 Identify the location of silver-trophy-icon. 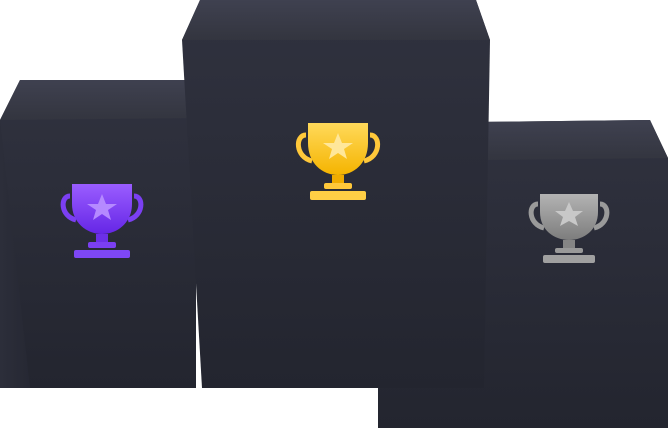
(569, 229).